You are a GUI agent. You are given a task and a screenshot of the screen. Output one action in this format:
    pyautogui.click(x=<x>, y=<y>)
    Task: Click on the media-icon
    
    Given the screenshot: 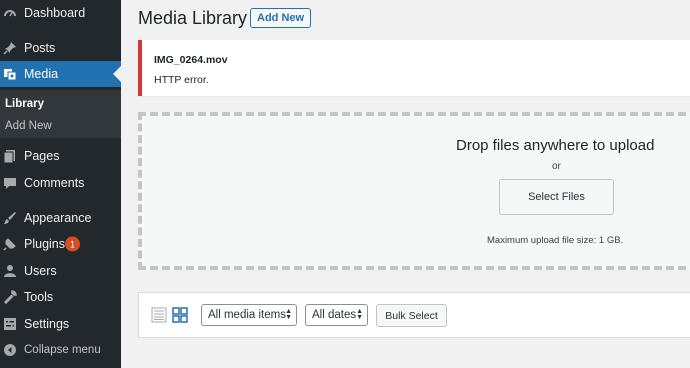 What is the action you would take?
    pyautogui.click(x=10, y=74)
    